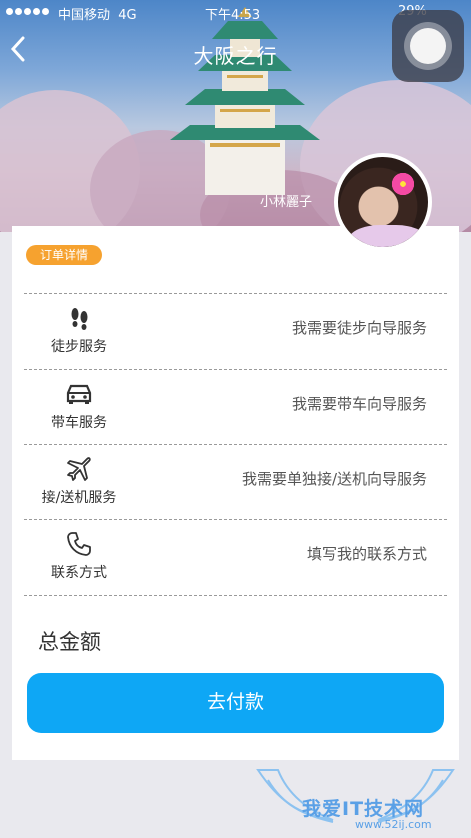 This screenshot has width=471, height=838. Describe the element at coordinates (235, 703) in the screenshot. I see `pay-button: 去付款` at that location.